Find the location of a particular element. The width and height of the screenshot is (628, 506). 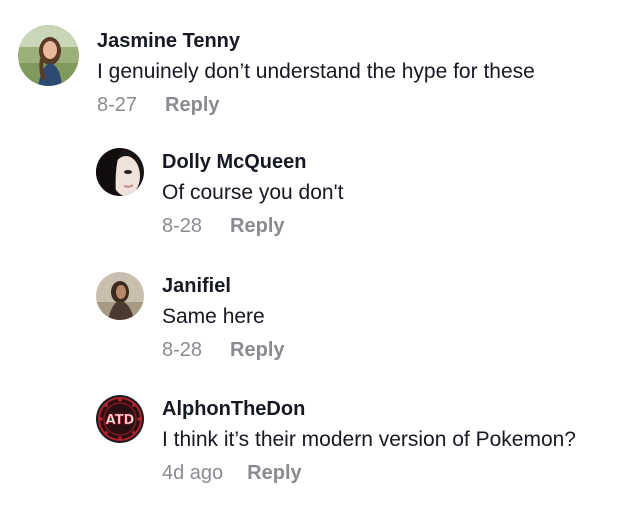

comment-username: Dolly McQueen is located at coordinates (252, 162).